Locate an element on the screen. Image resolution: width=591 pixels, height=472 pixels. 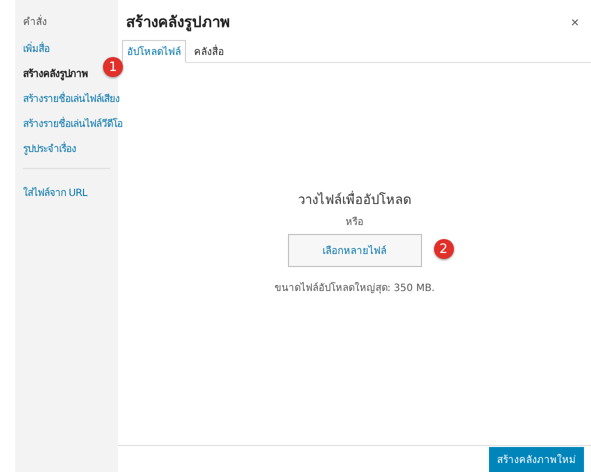
tab: อัปโหลดไฟล์ is located at coordinates (154, 51).